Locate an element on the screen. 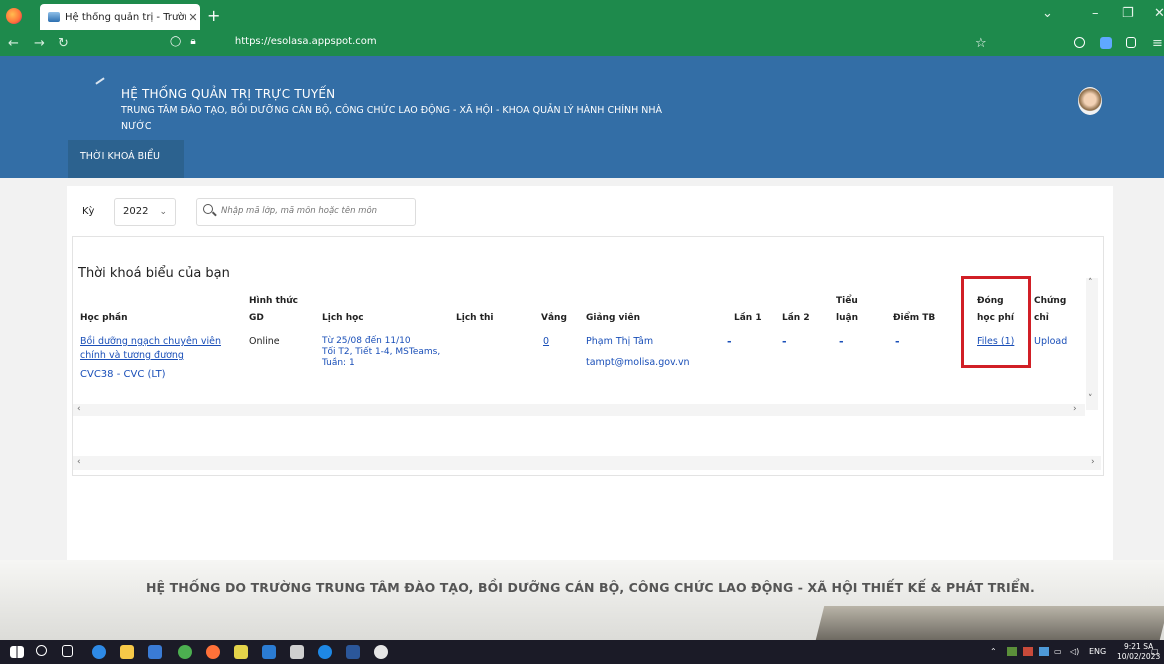 The image size is (1164, 664). header-tieu-luan-line2: luận is located at coordinates (847, 318).